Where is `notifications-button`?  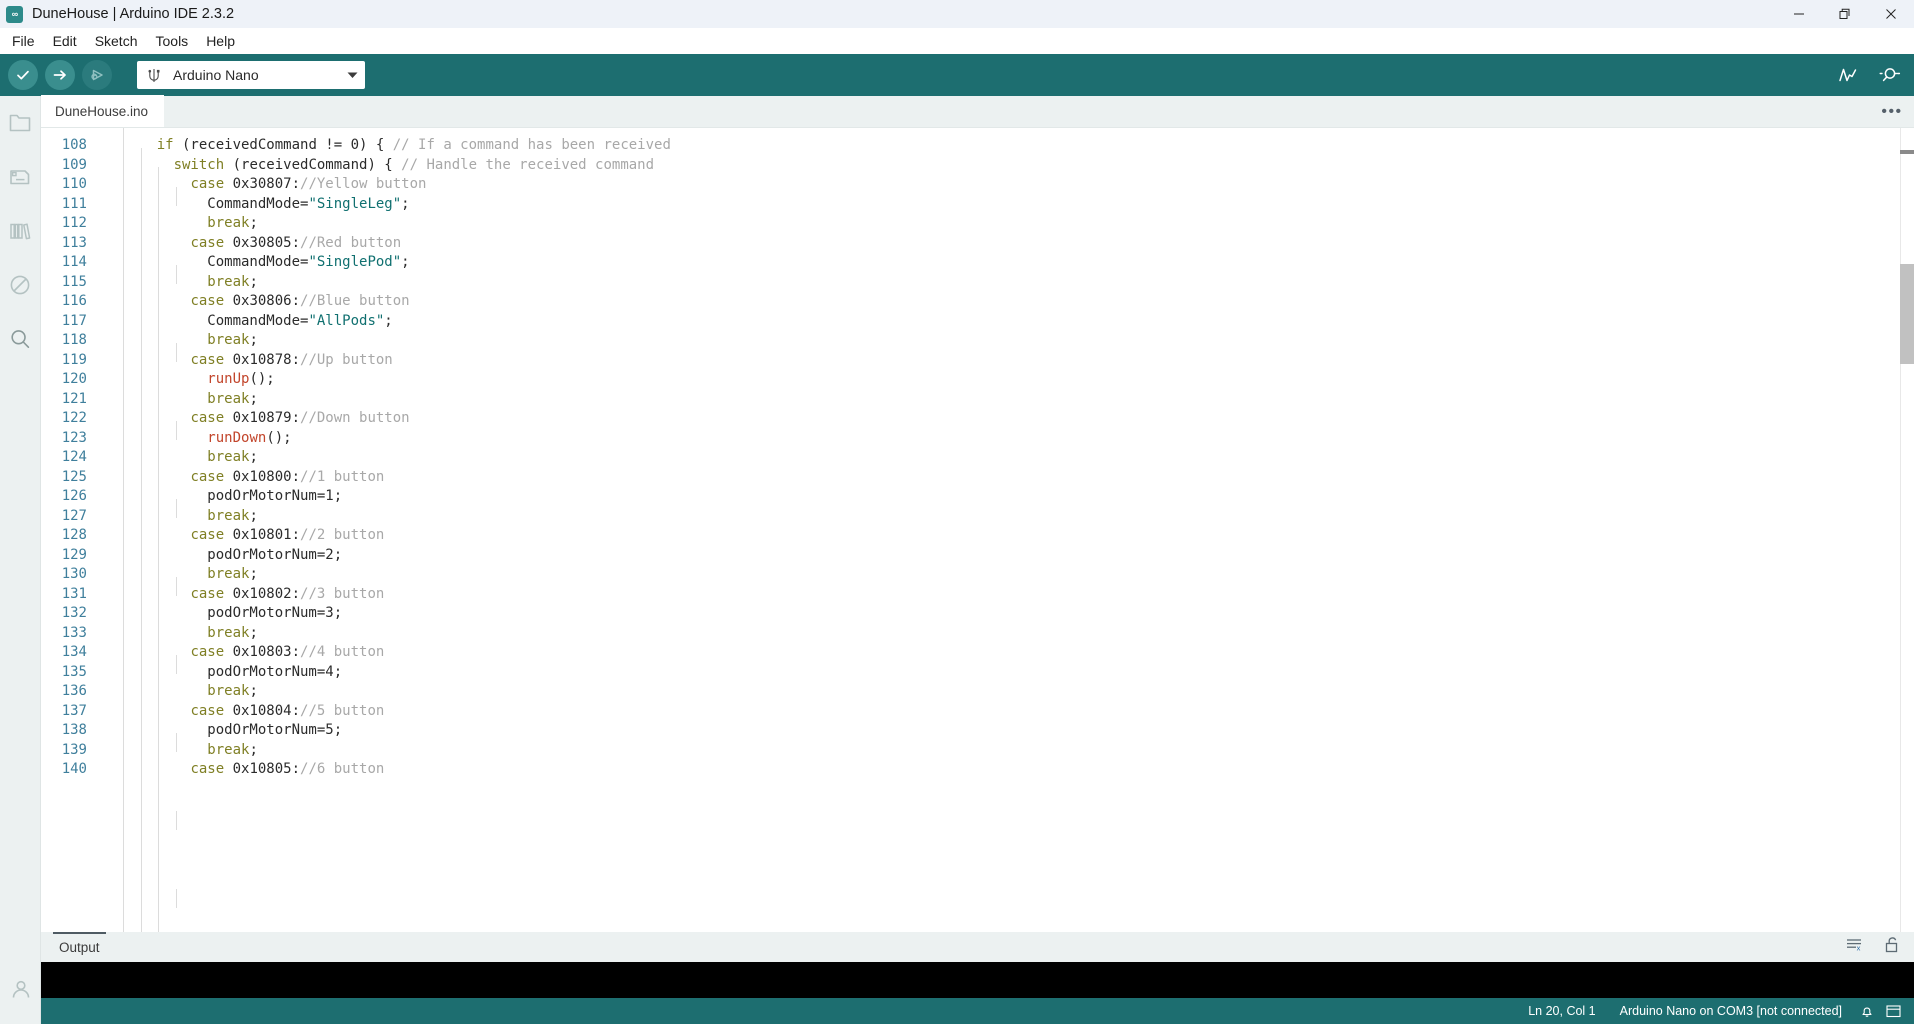 notifications-button is located at coordinates (1867, 1011).